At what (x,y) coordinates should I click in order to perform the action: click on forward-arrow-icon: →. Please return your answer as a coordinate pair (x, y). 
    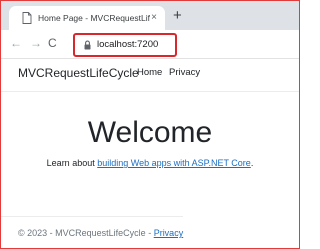
    Looking at the image, I should click on (36, 43).